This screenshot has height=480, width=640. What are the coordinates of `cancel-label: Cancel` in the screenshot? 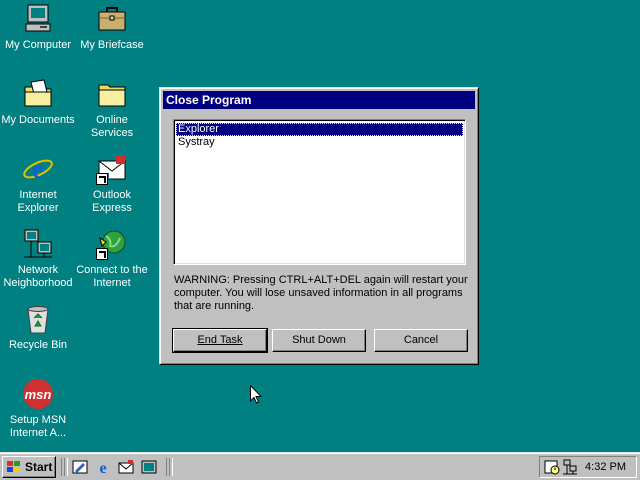 It's located at (421, 340).